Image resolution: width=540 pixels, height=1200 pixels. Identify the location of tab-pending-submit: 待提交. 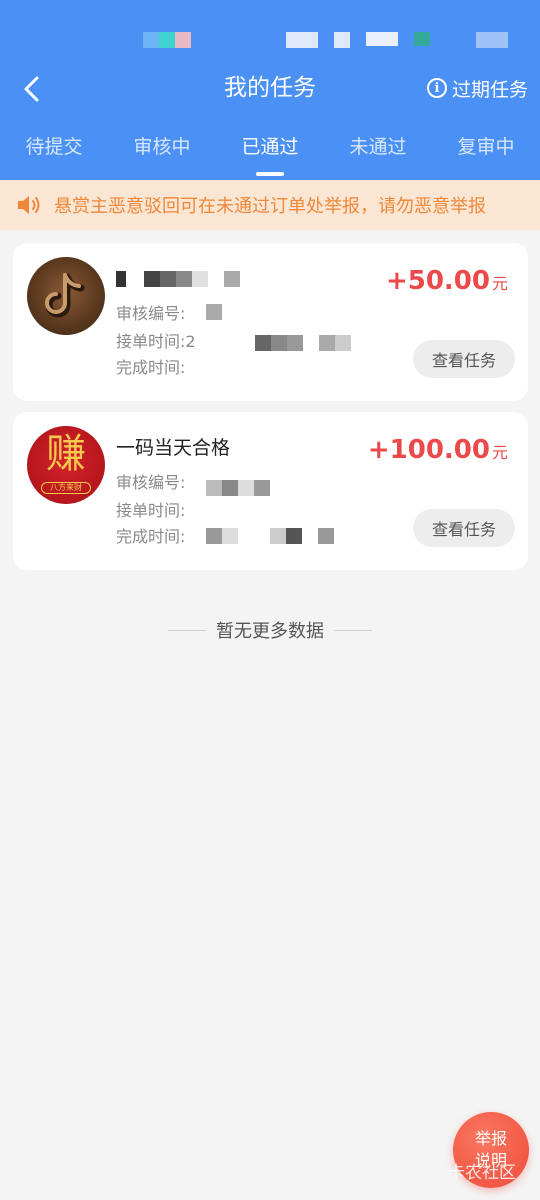
(54, 147).